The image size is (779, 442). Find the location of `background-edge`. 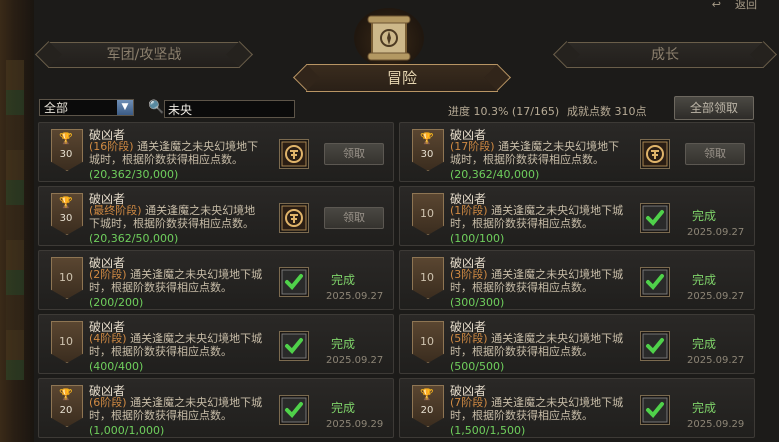

background-edge is located at coordinates (17, 221).